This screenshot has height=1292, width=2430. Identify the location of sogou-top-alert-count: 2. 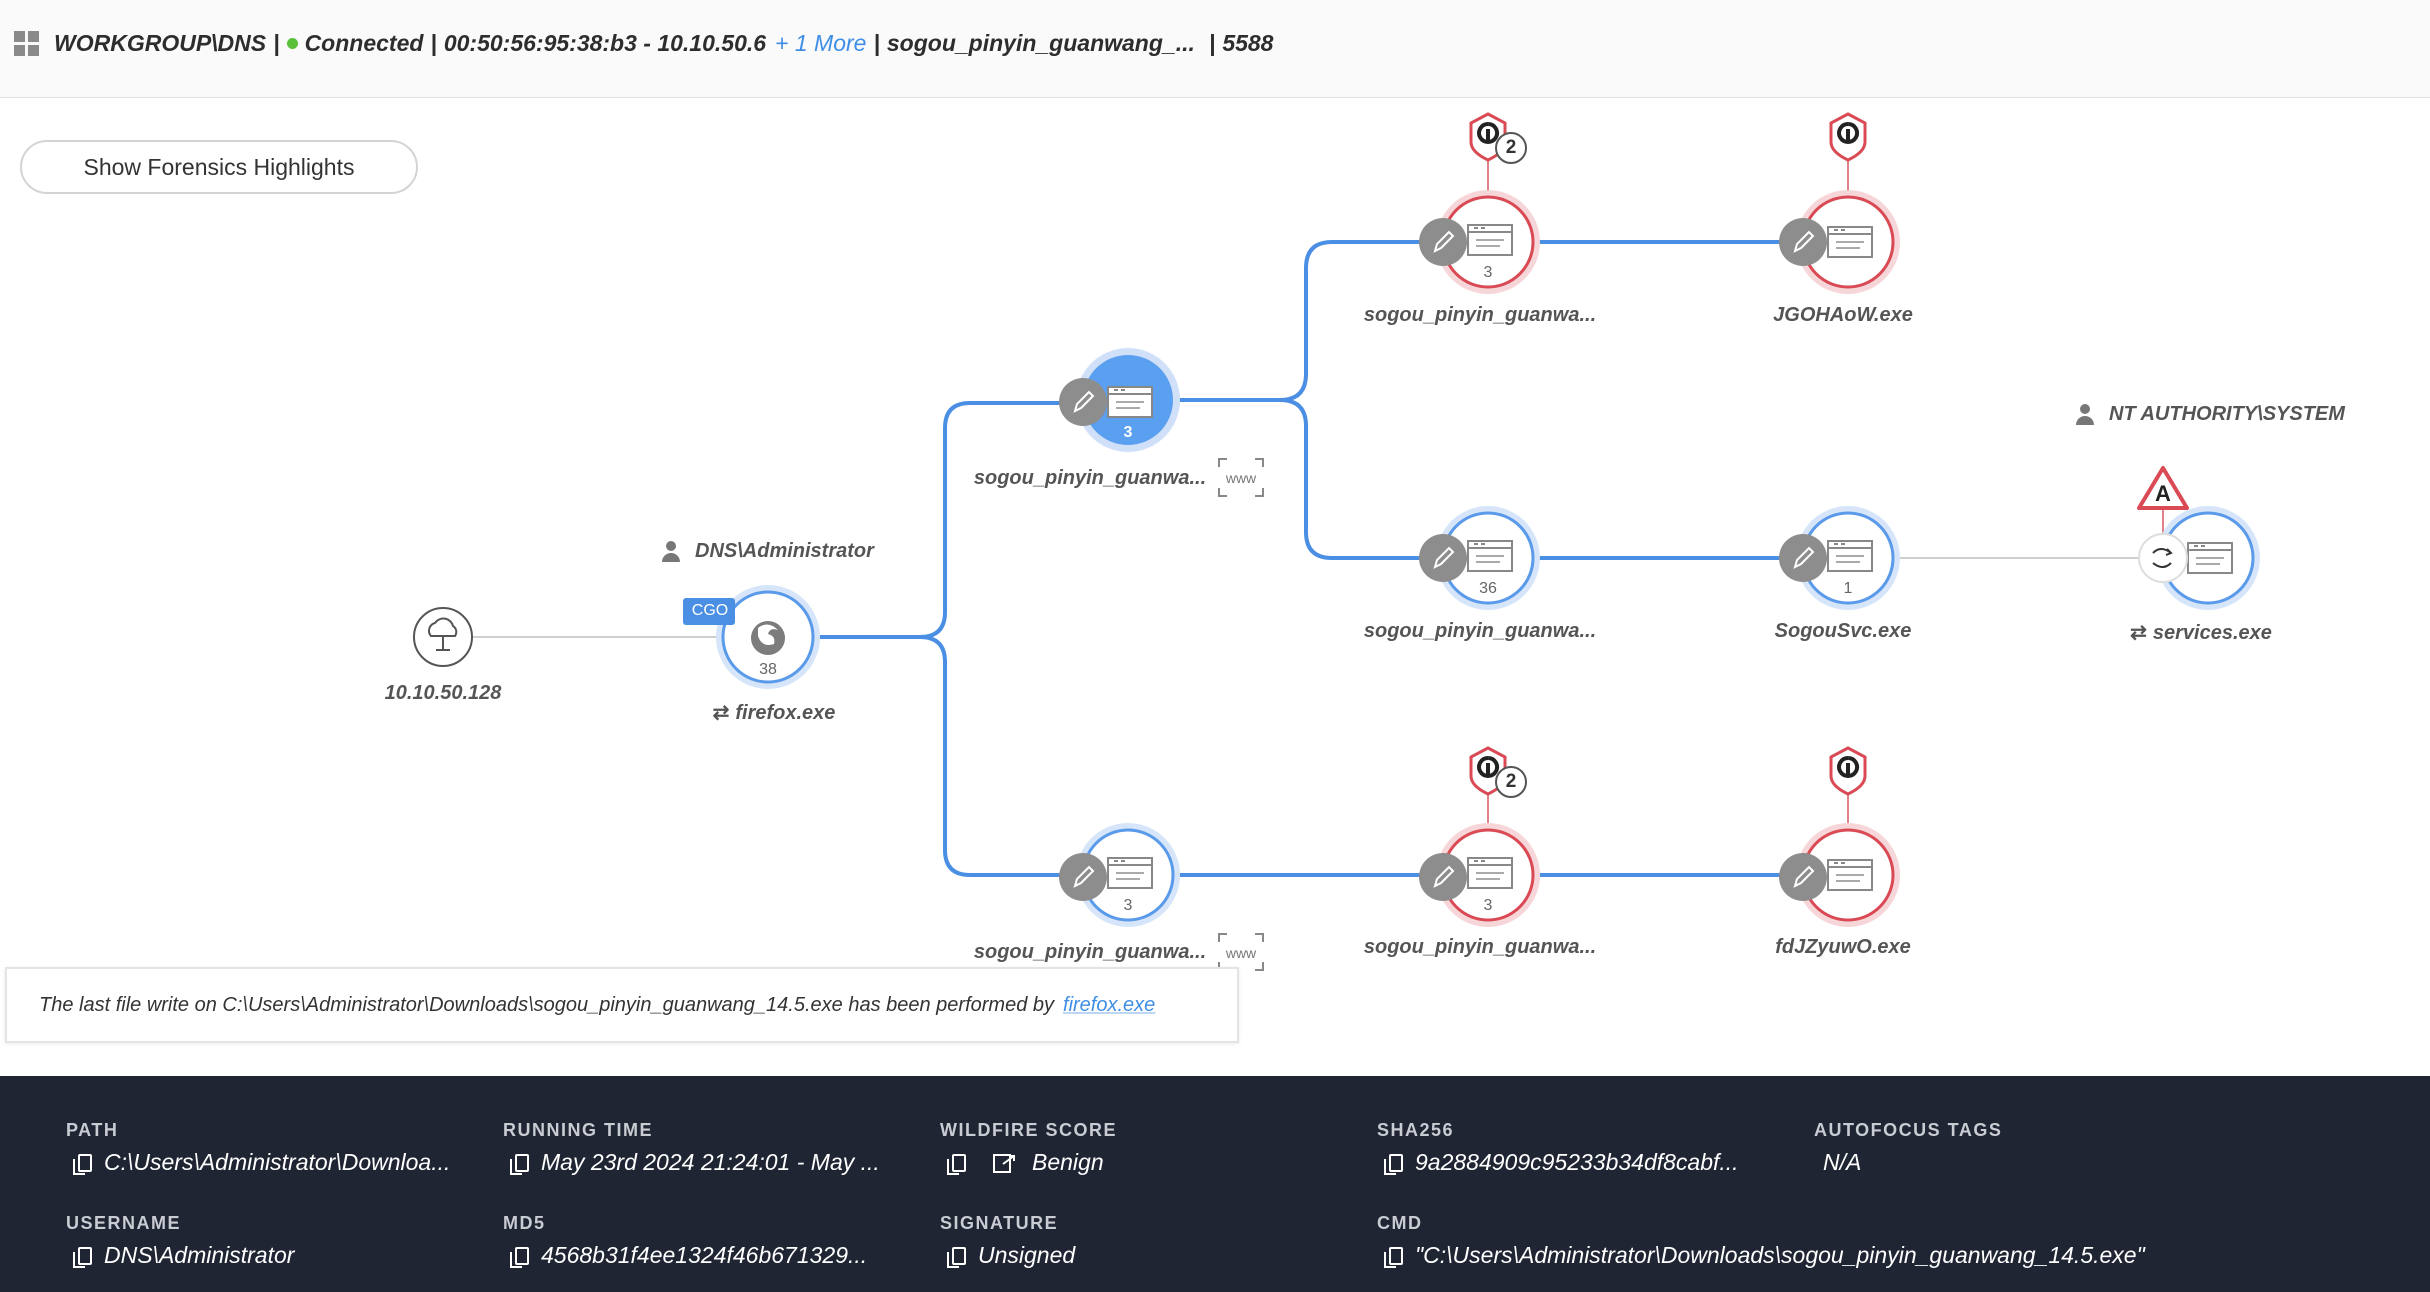
(1511, 147).